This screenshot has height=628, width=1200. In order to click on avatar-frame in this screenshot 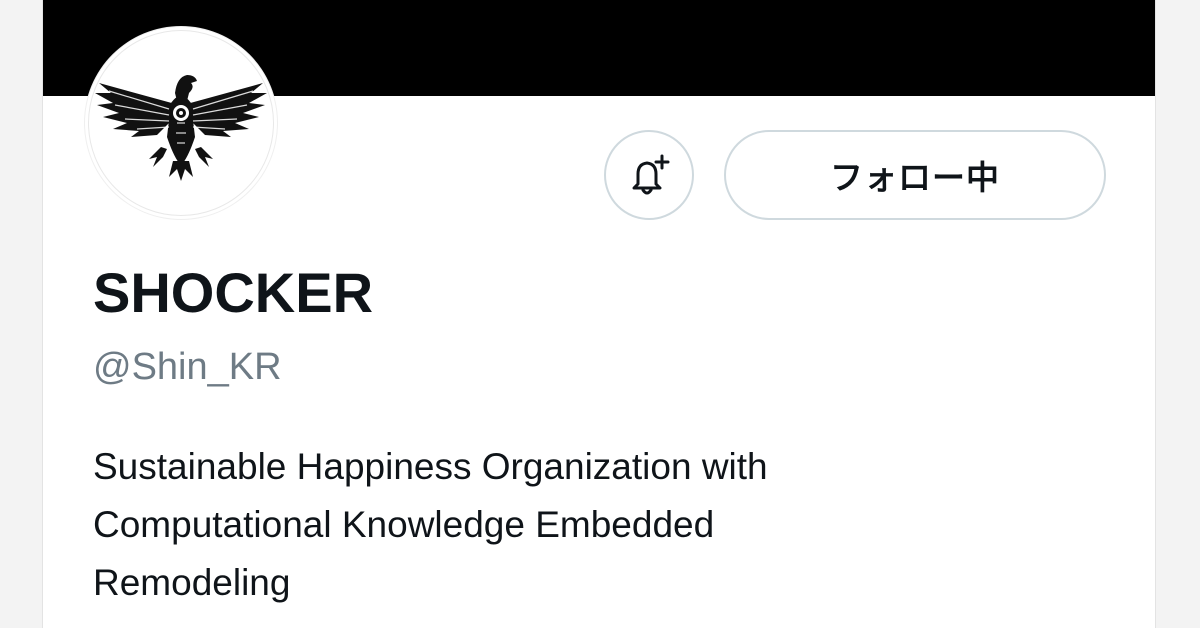, I will do `click(181, 123)`.